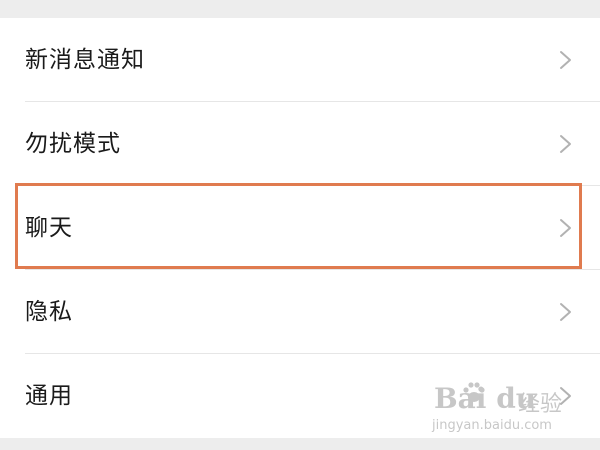  I want to click on settings-item-label: 通用, so click(49, 396).